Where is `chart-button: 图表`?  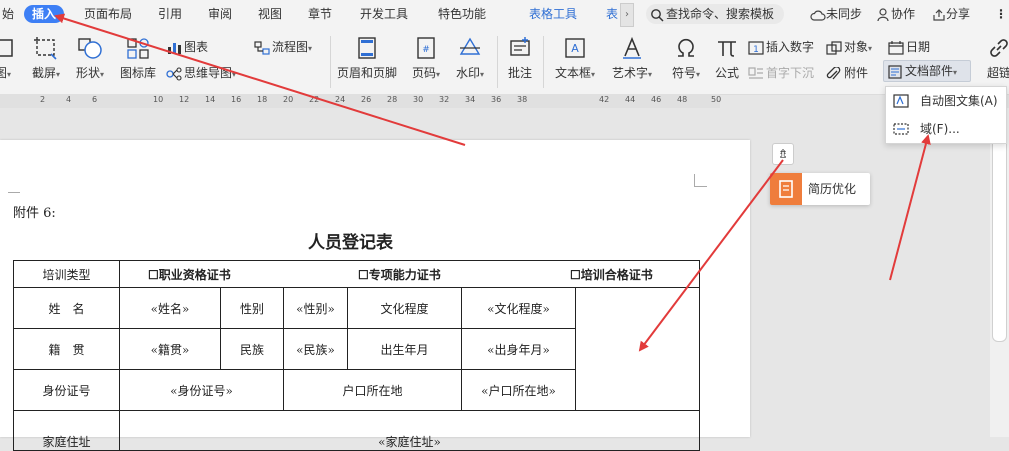 chart-button: 图表 is located at coordinates (187, 47).